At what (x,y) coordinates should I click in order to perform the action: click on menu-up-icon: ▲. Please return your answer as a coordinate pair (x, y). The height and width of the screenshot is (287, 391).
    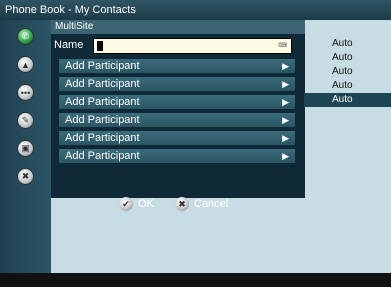
    Looking at the image, I should click on (25, 64).